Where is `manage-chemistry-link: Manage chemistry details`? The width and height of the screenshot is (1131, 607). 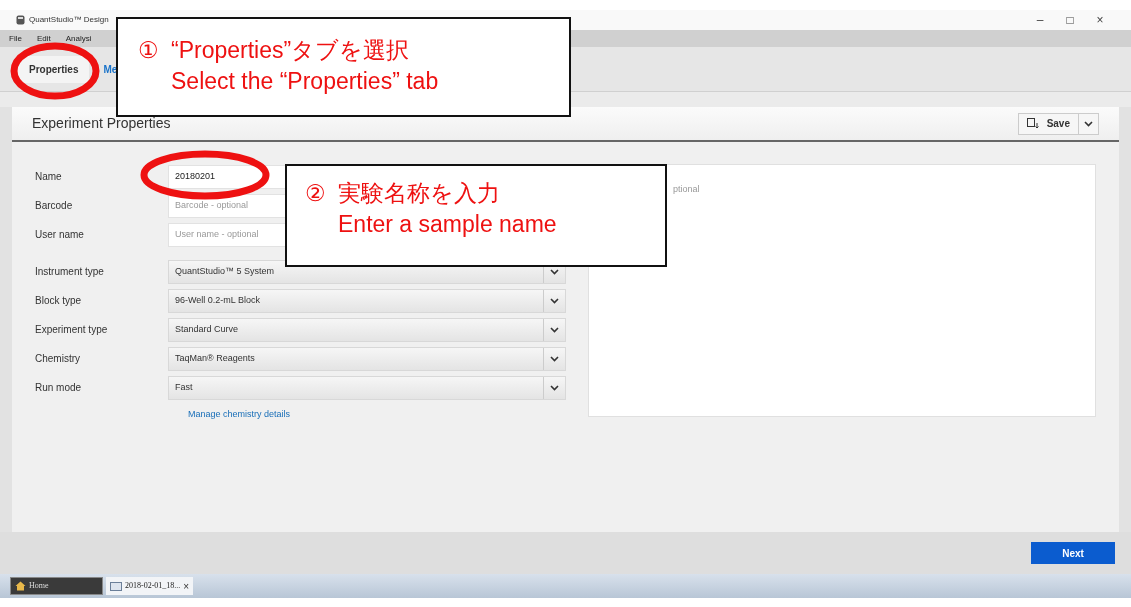
manage-chemistry-link: Manage chemistry details is located at coordinates (377, 415).